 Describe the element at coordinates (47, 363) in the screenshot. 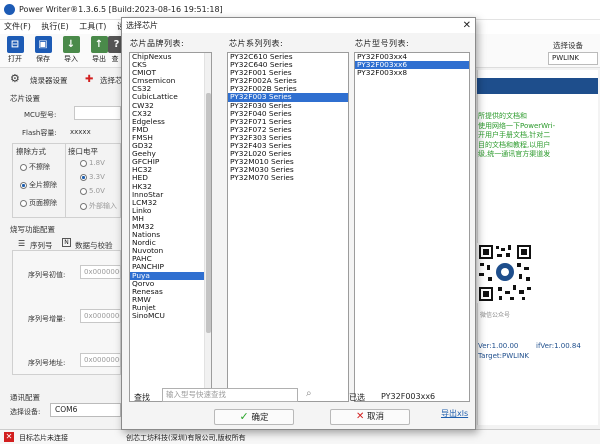

I see `serial-address-label: 序列号地址:` at that location.